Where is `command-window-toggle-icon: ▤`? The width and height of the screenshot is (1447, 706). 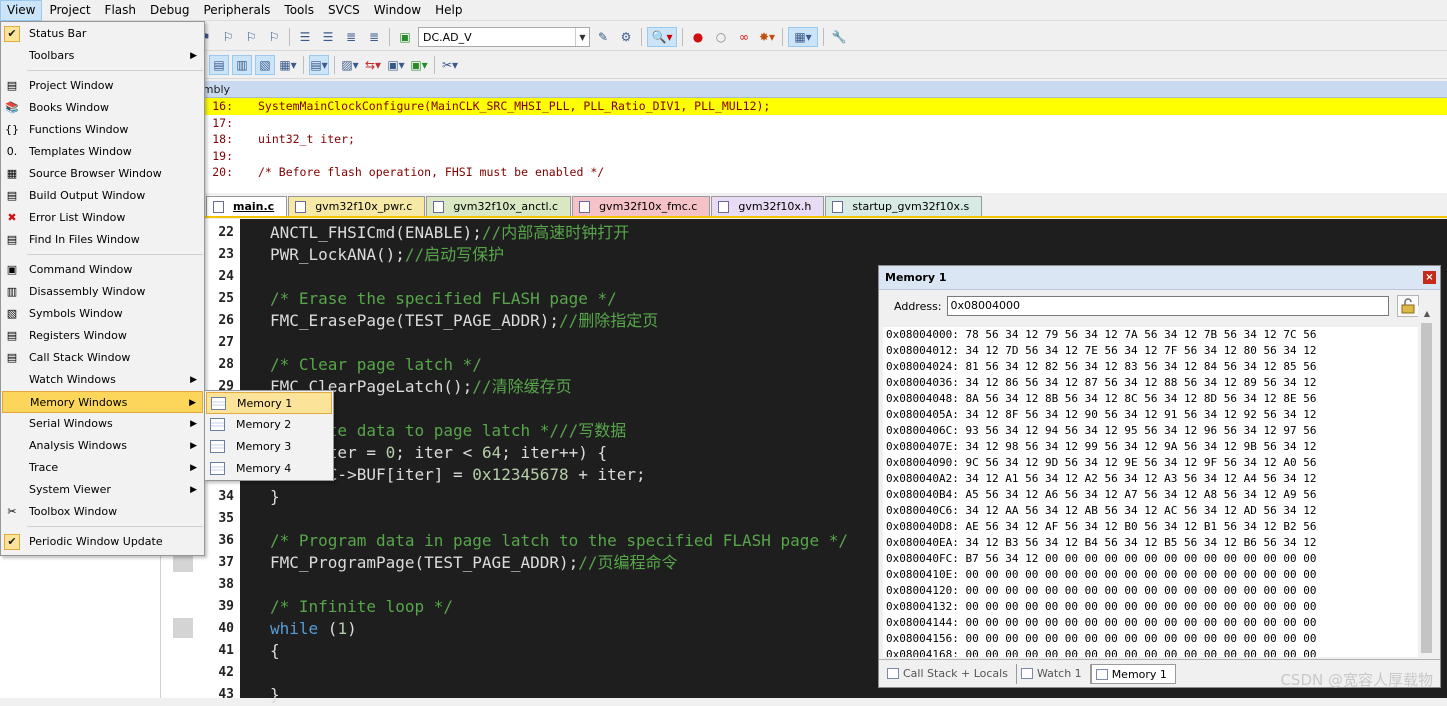
command-window-toggle-icon: ▤ is located at coordinates (219, 65).